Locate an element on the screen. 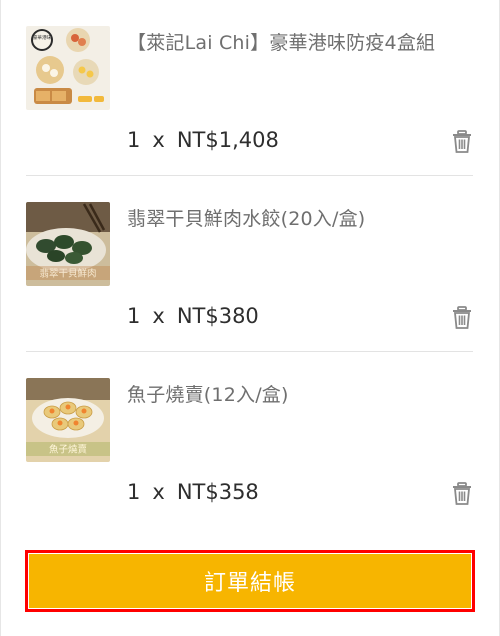  dim-sum-box-set-image: 豪華港味 is located at coordinates (68, 68).